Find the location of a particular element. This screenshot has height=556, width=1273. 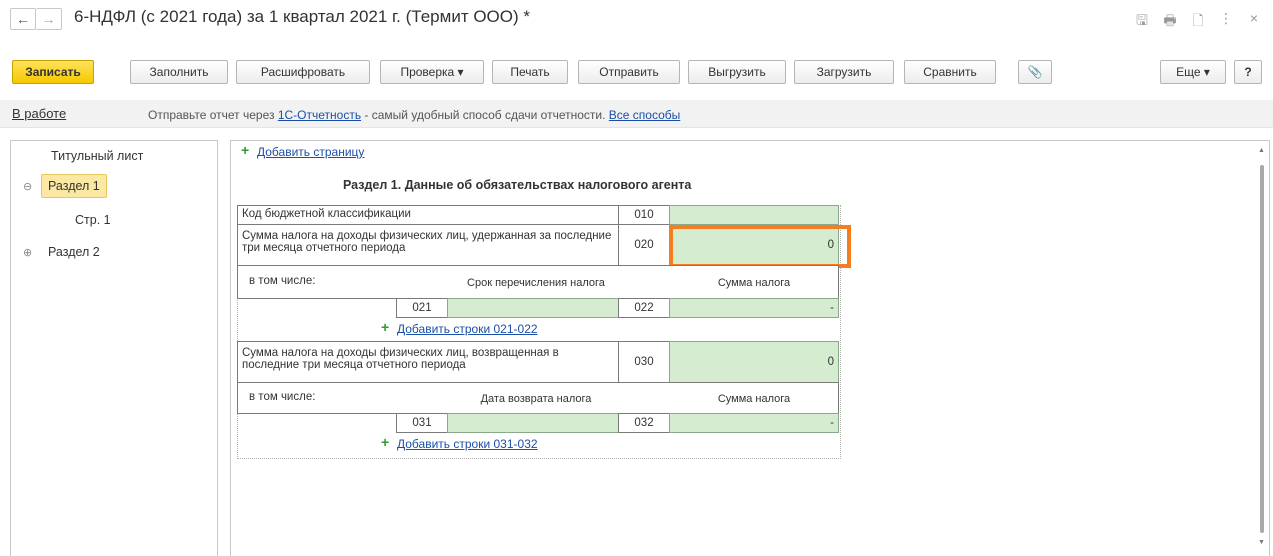

collapse-icon: ⊖ is located at coordinates (27, 186).